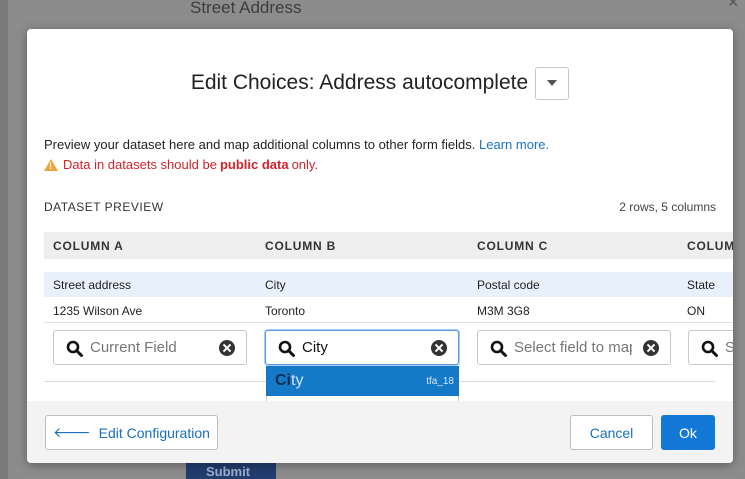 The image size is (745, 479). What do you see at coordinates (140, 164) in the screenshot?
I see `warning-prefix: Data in datasets should be` at bounding box center [140, 164].